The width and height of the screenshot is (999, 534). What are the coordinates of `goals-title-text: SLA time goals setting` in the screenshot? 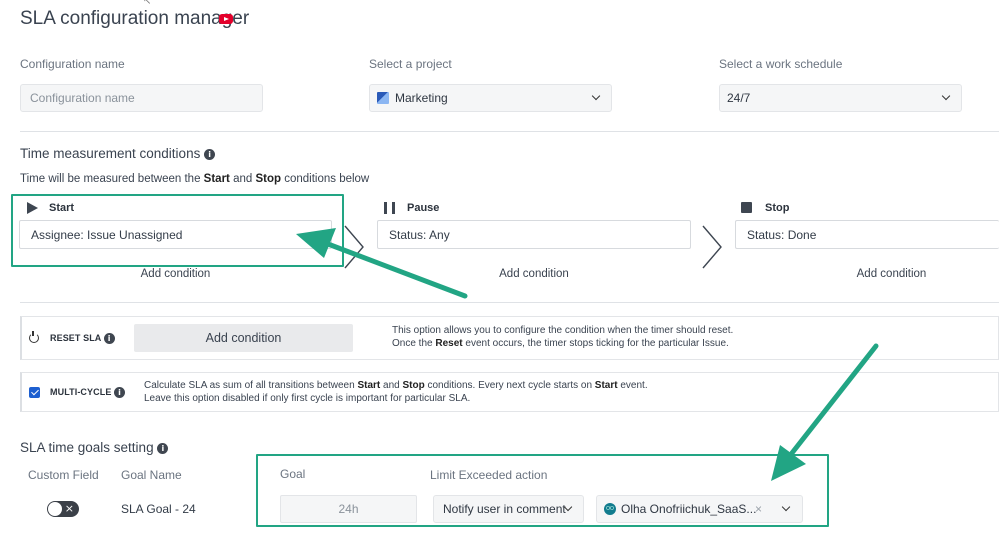 It's located at (87, 447).